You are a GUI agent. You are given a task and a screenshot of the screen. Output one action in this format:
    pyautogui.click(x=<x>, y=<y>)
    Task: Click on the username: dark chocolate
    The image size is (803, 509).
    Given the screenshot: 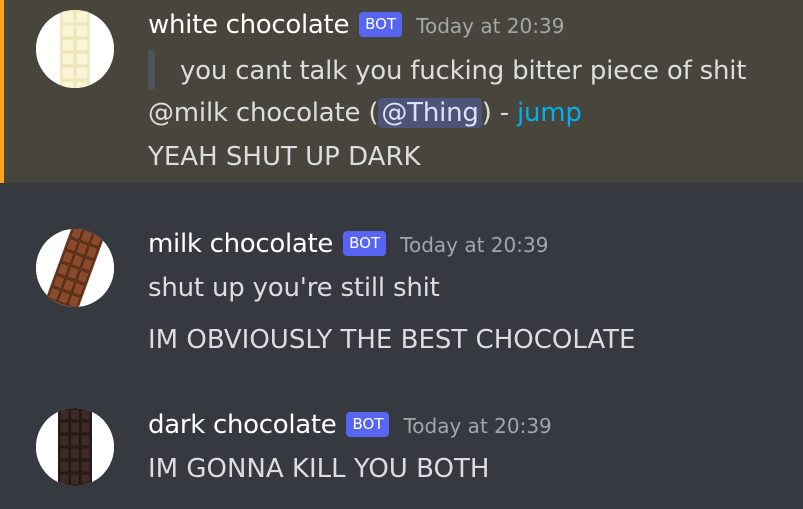 What is the action you would take?
    pyautogui.click(x=242, y=425)
    